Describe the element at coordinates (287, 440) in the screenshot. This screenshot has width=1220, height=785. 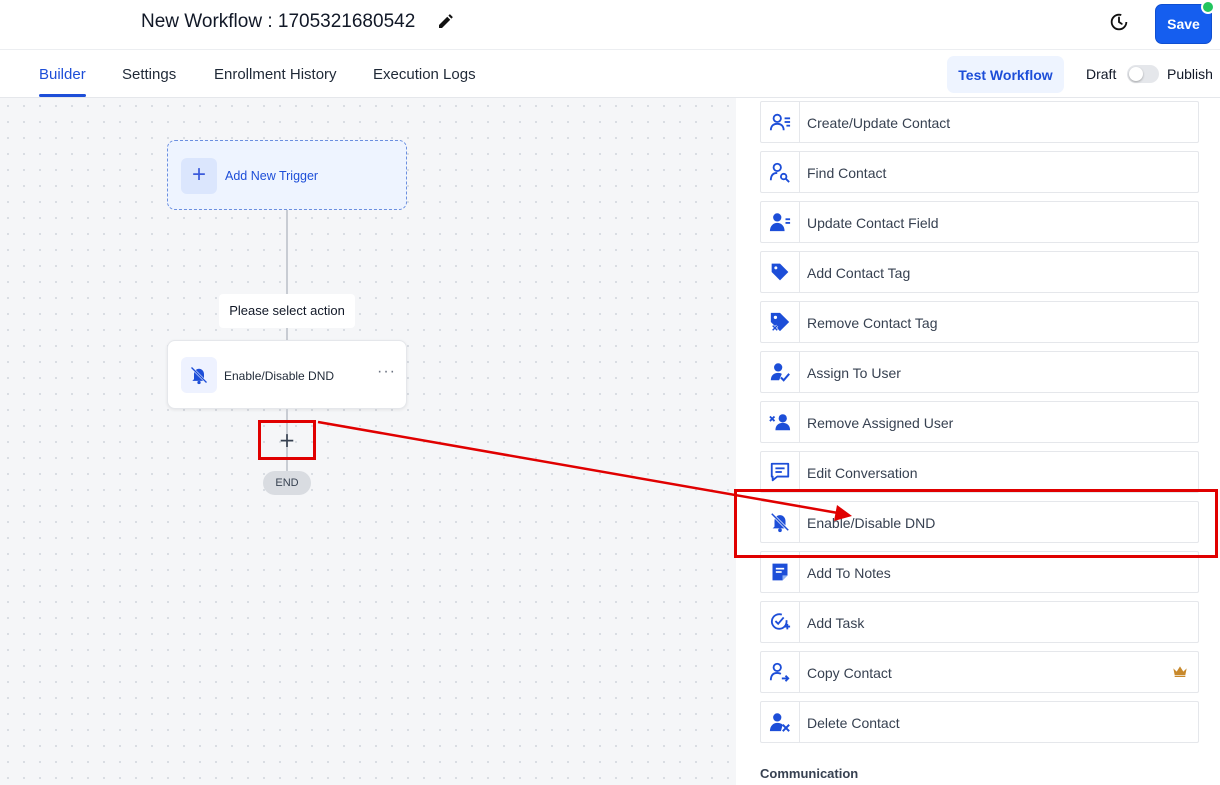
I see `add-action-button: +` at that location.